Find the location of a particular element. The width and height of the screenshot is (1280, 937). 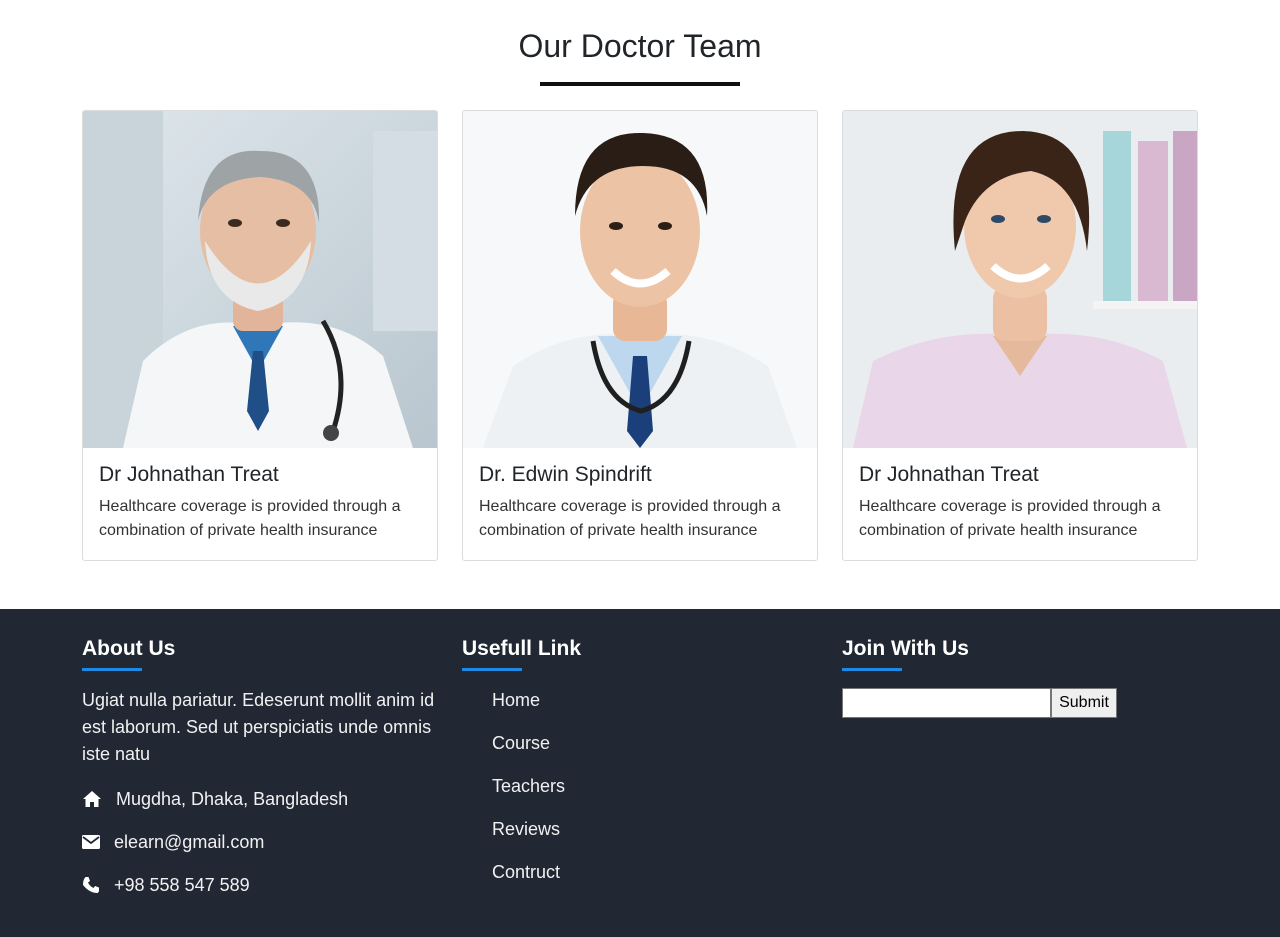

links-heading: Usefull Link is located at coordinates (522, 648).